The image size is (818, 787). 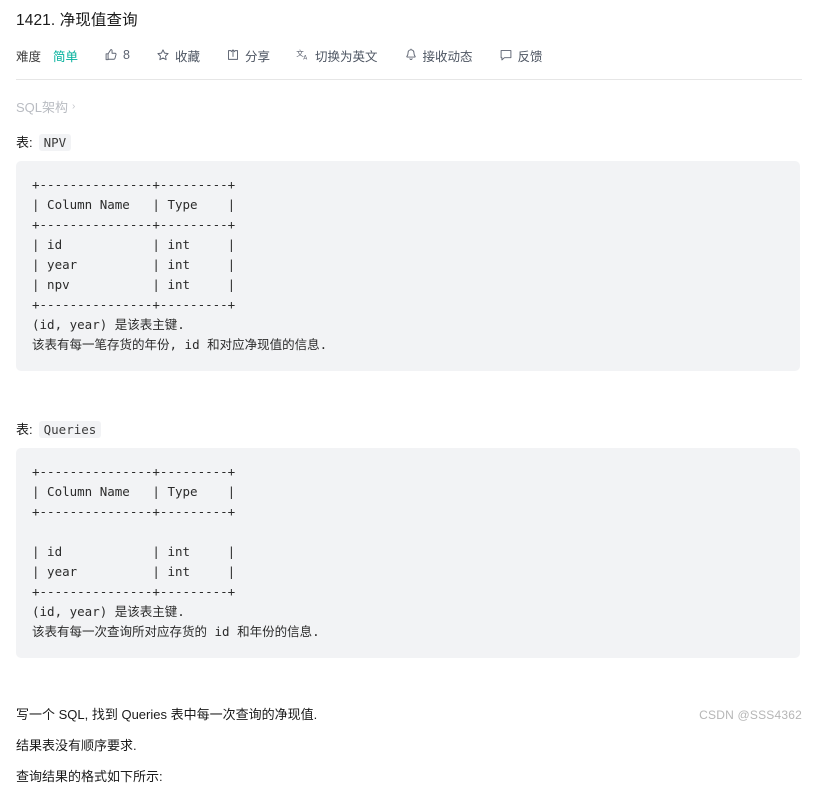 I want to click on chevron-right-icon: ›, so click(x=74, y=106).